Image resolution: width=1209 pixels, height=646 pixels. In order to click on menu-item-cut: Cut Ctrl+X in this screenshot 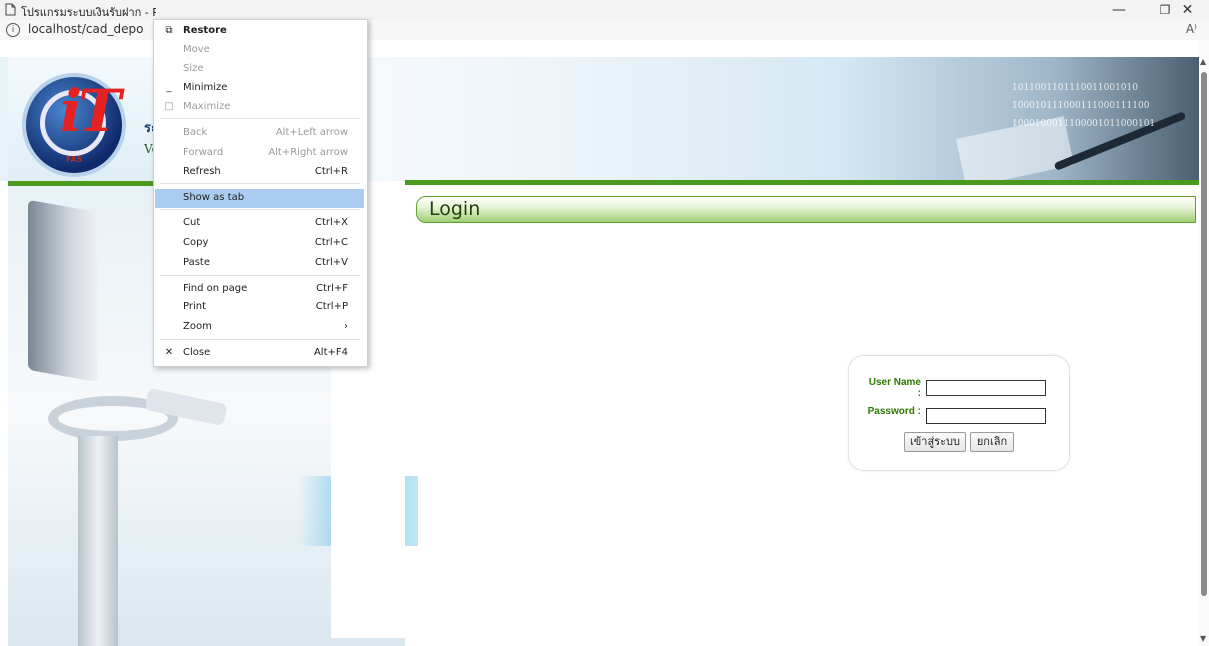, I will do `click(259, 223)`.